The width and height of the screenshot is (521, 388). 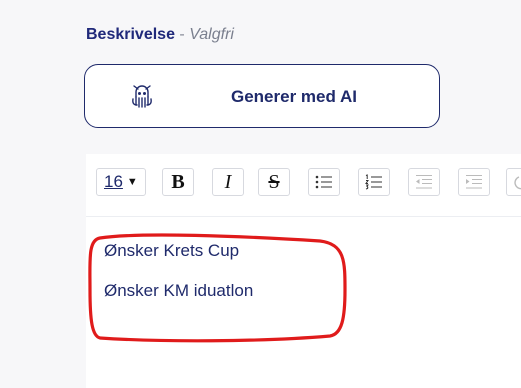 I want to click on italic-button: I, so click(x=228, y=182).